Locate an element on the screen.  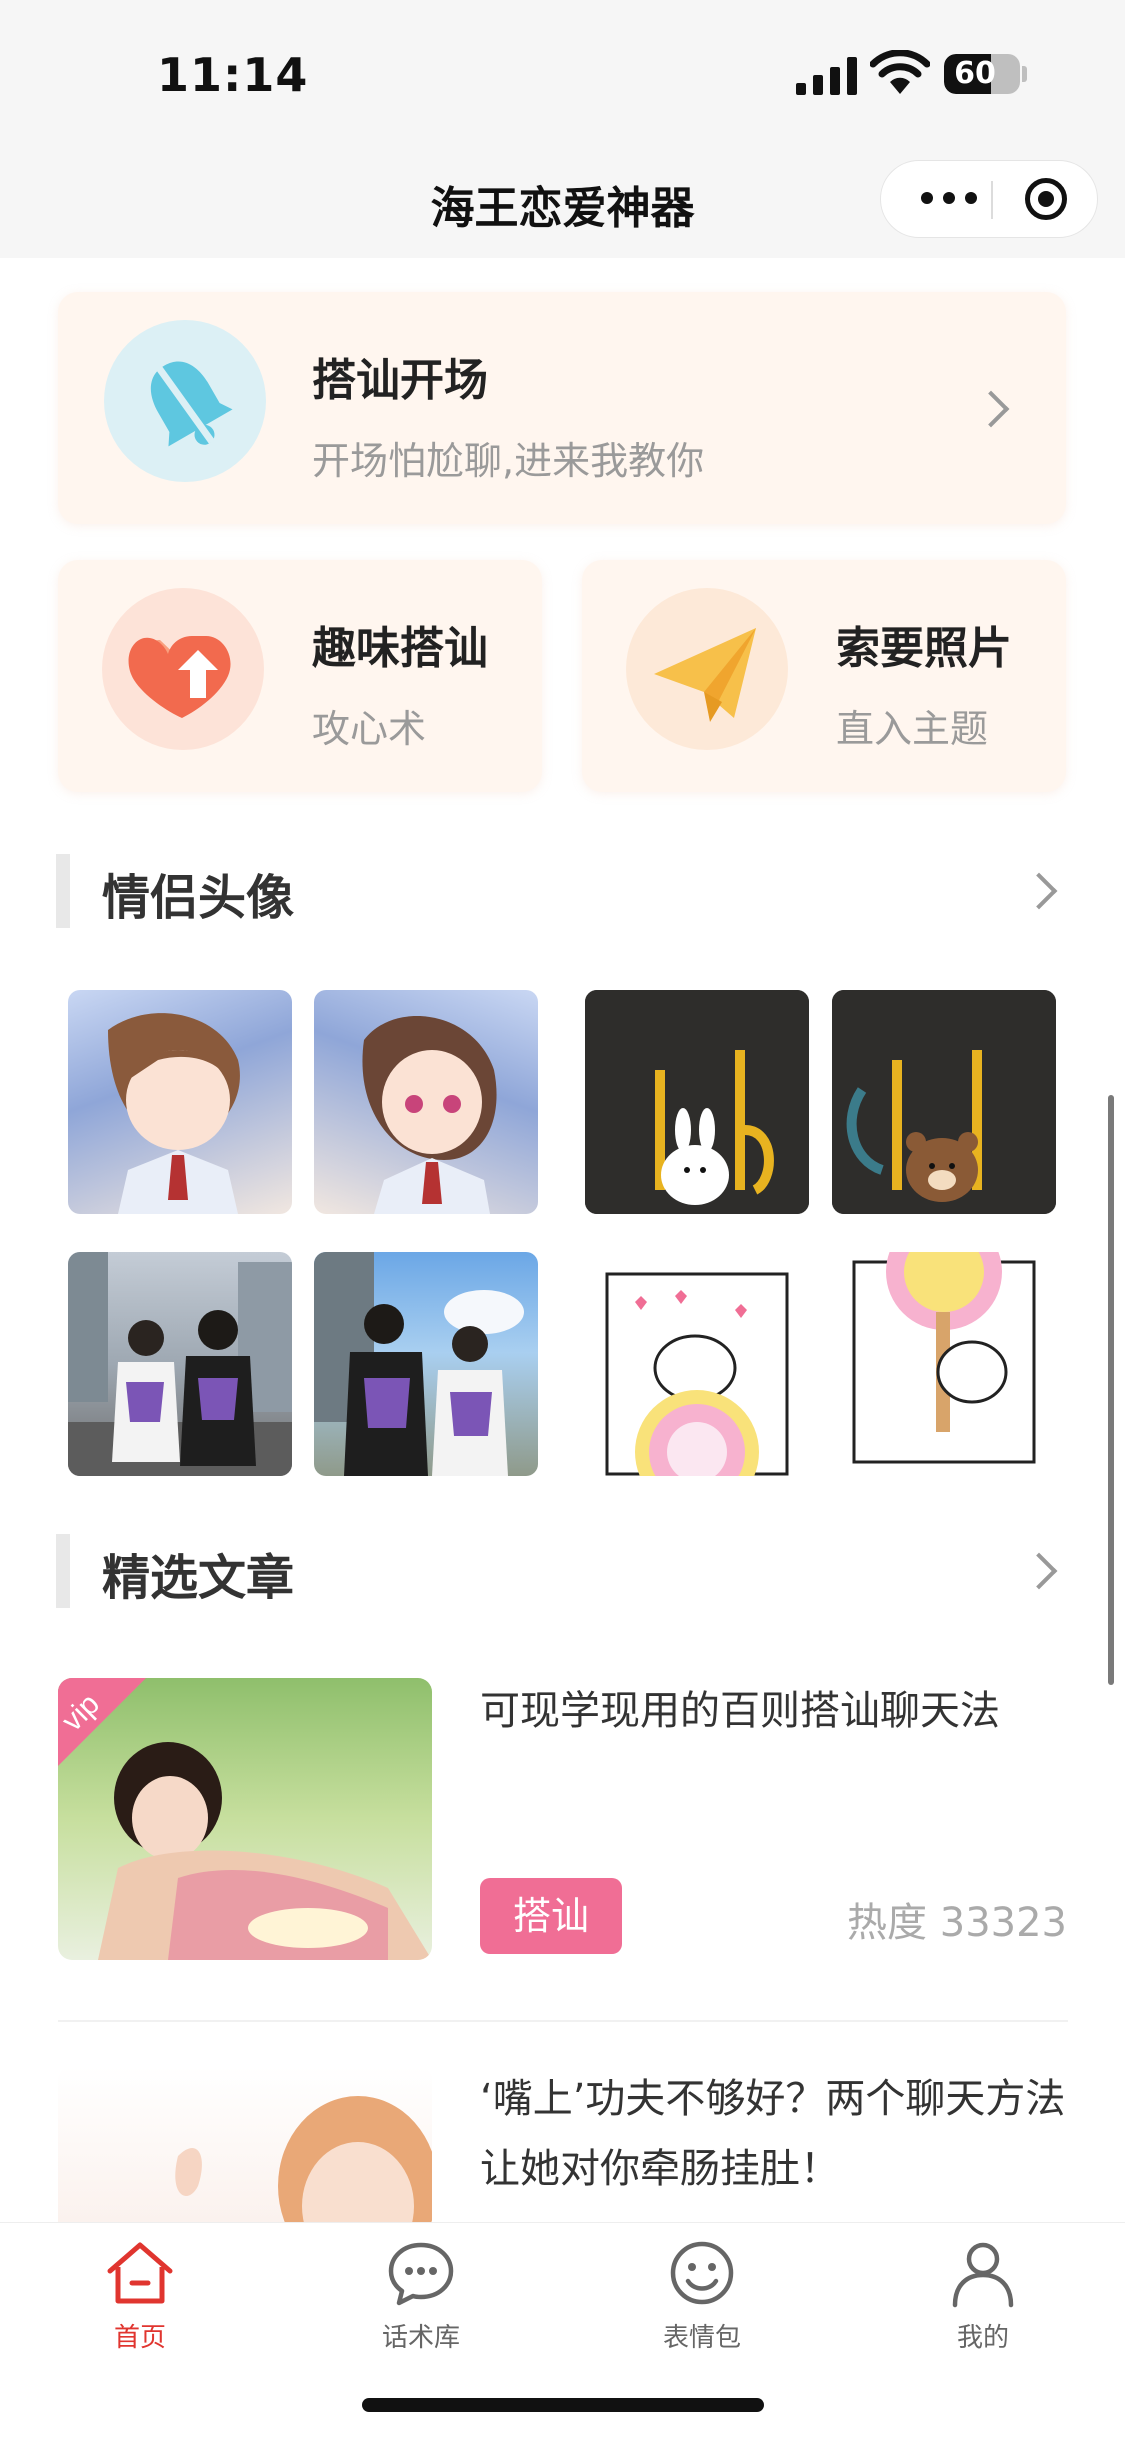
card-photo: 索要照片 直入主题 is located at coordinates (824, 676).